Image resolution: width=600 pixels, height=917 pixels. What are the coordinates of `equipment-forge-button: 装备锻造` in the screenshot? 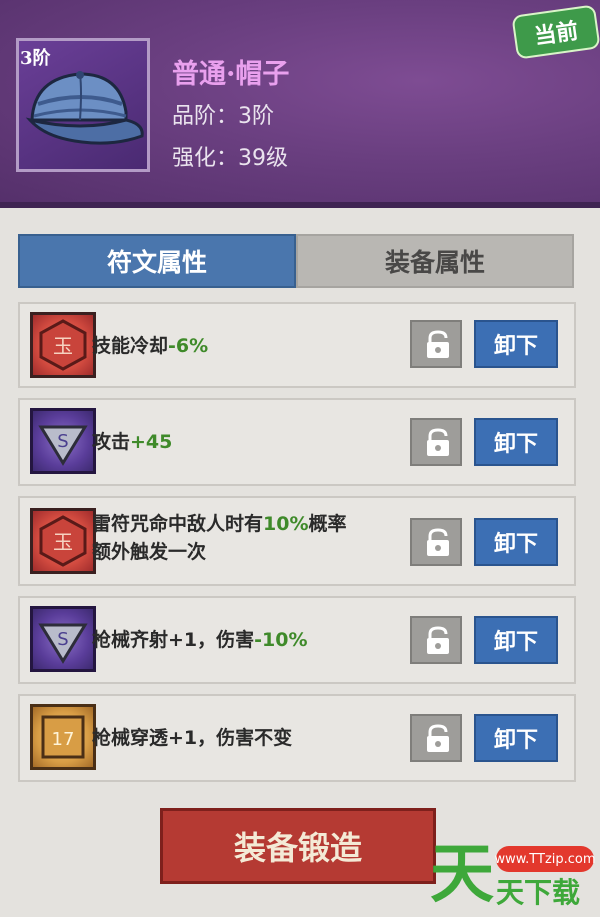 It's located at (298, 846).